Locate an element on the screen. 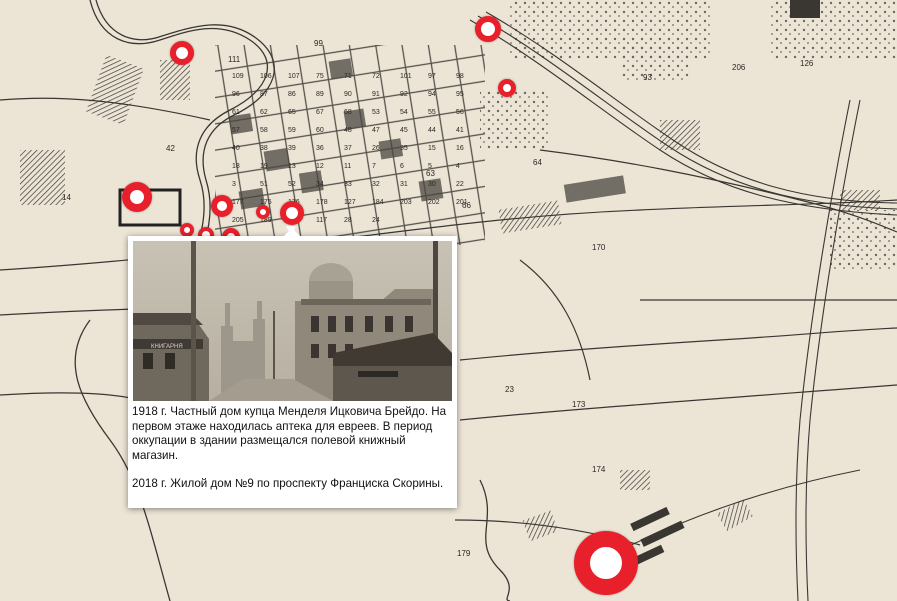 The image size is (897, 601). block-label: 91 is located at coordinates (376, 94).